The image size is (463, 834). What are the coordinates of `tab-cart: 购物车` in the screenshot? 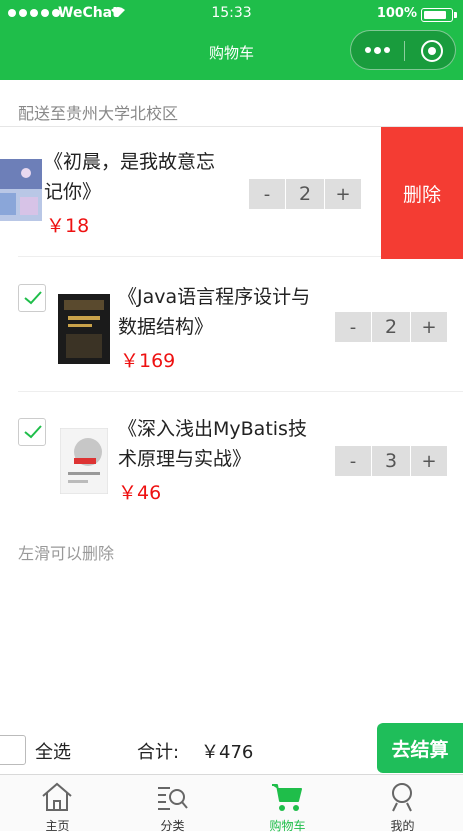 It's located at (287, 804).